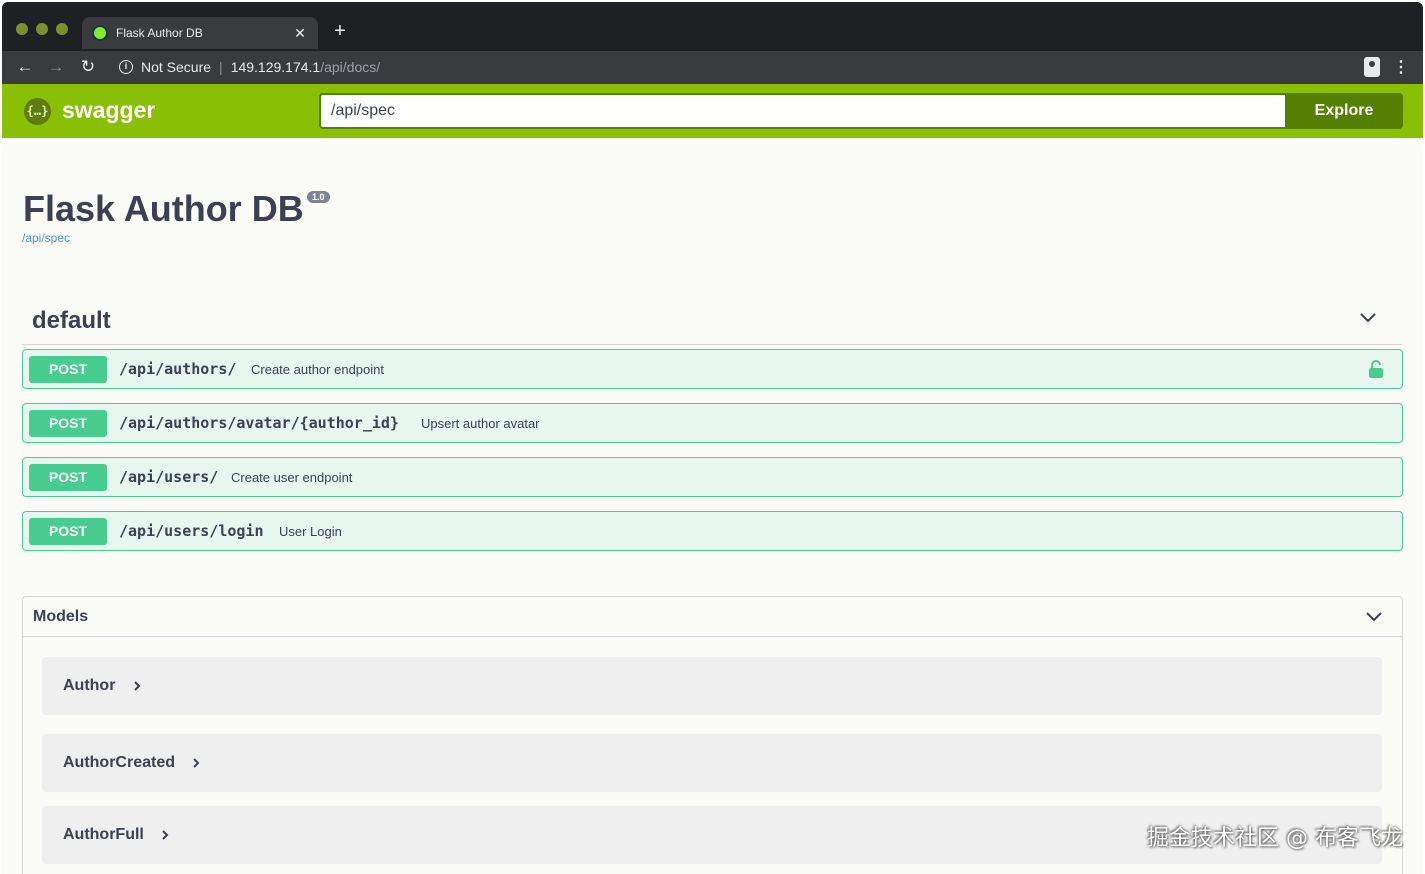 Image resolution: width=1425 pixels, height=874 pixels. What do you see at coordinates (163, 208) in the screenshot?
I see `api-title: Flask Author DB` at bounding box center [163, 208].